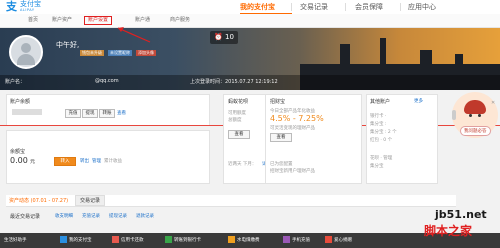 The image size is (500, 248). I want to click on subnav-account-pass: 账户通, so click(142, 20).